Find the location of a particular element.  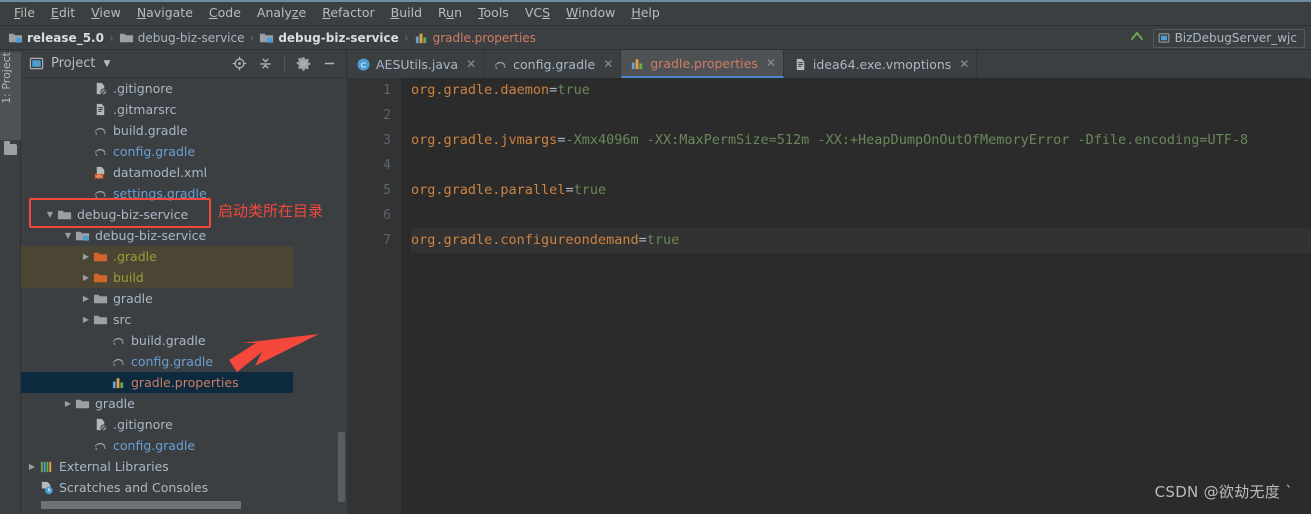

menu-item-analyze: Analyze is located at coordinates (281, 12).